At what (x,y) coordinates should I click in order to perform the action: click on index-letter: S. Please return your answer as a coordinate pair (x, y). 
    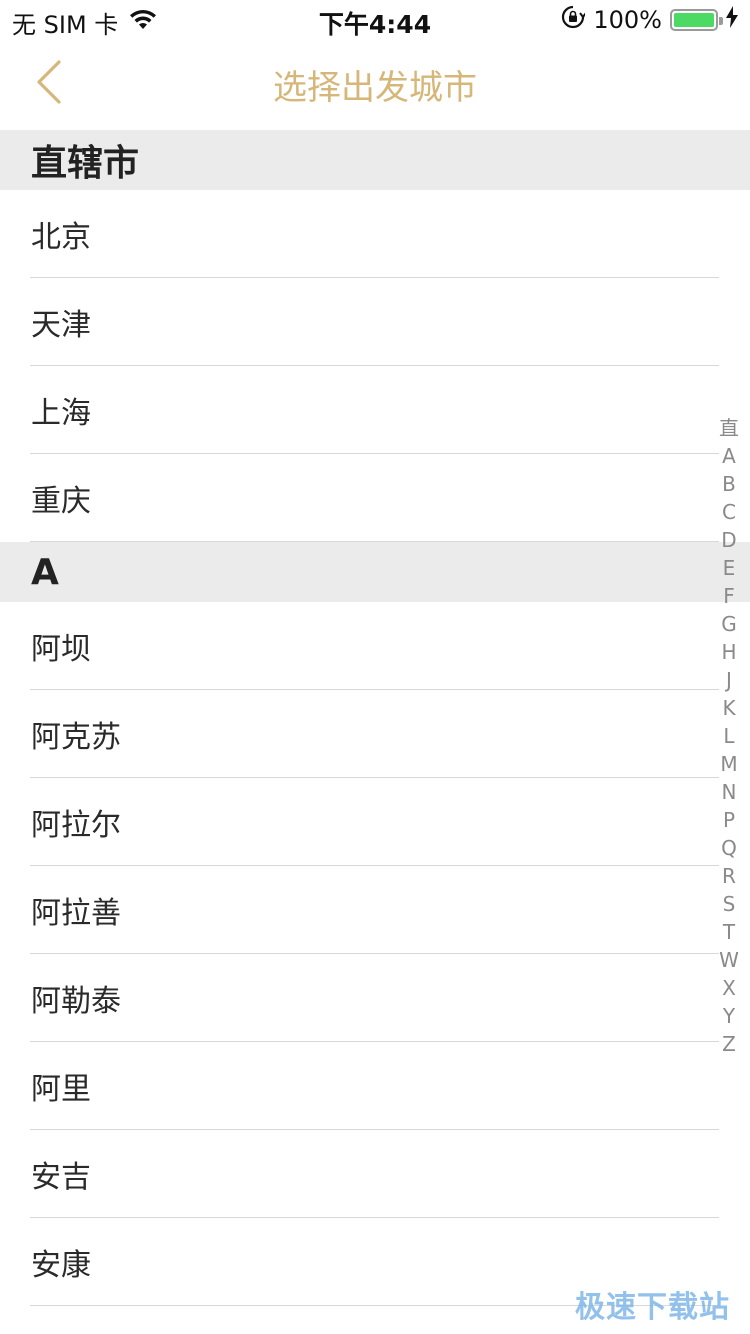
    Looking at the image, I should click on (729, 904).